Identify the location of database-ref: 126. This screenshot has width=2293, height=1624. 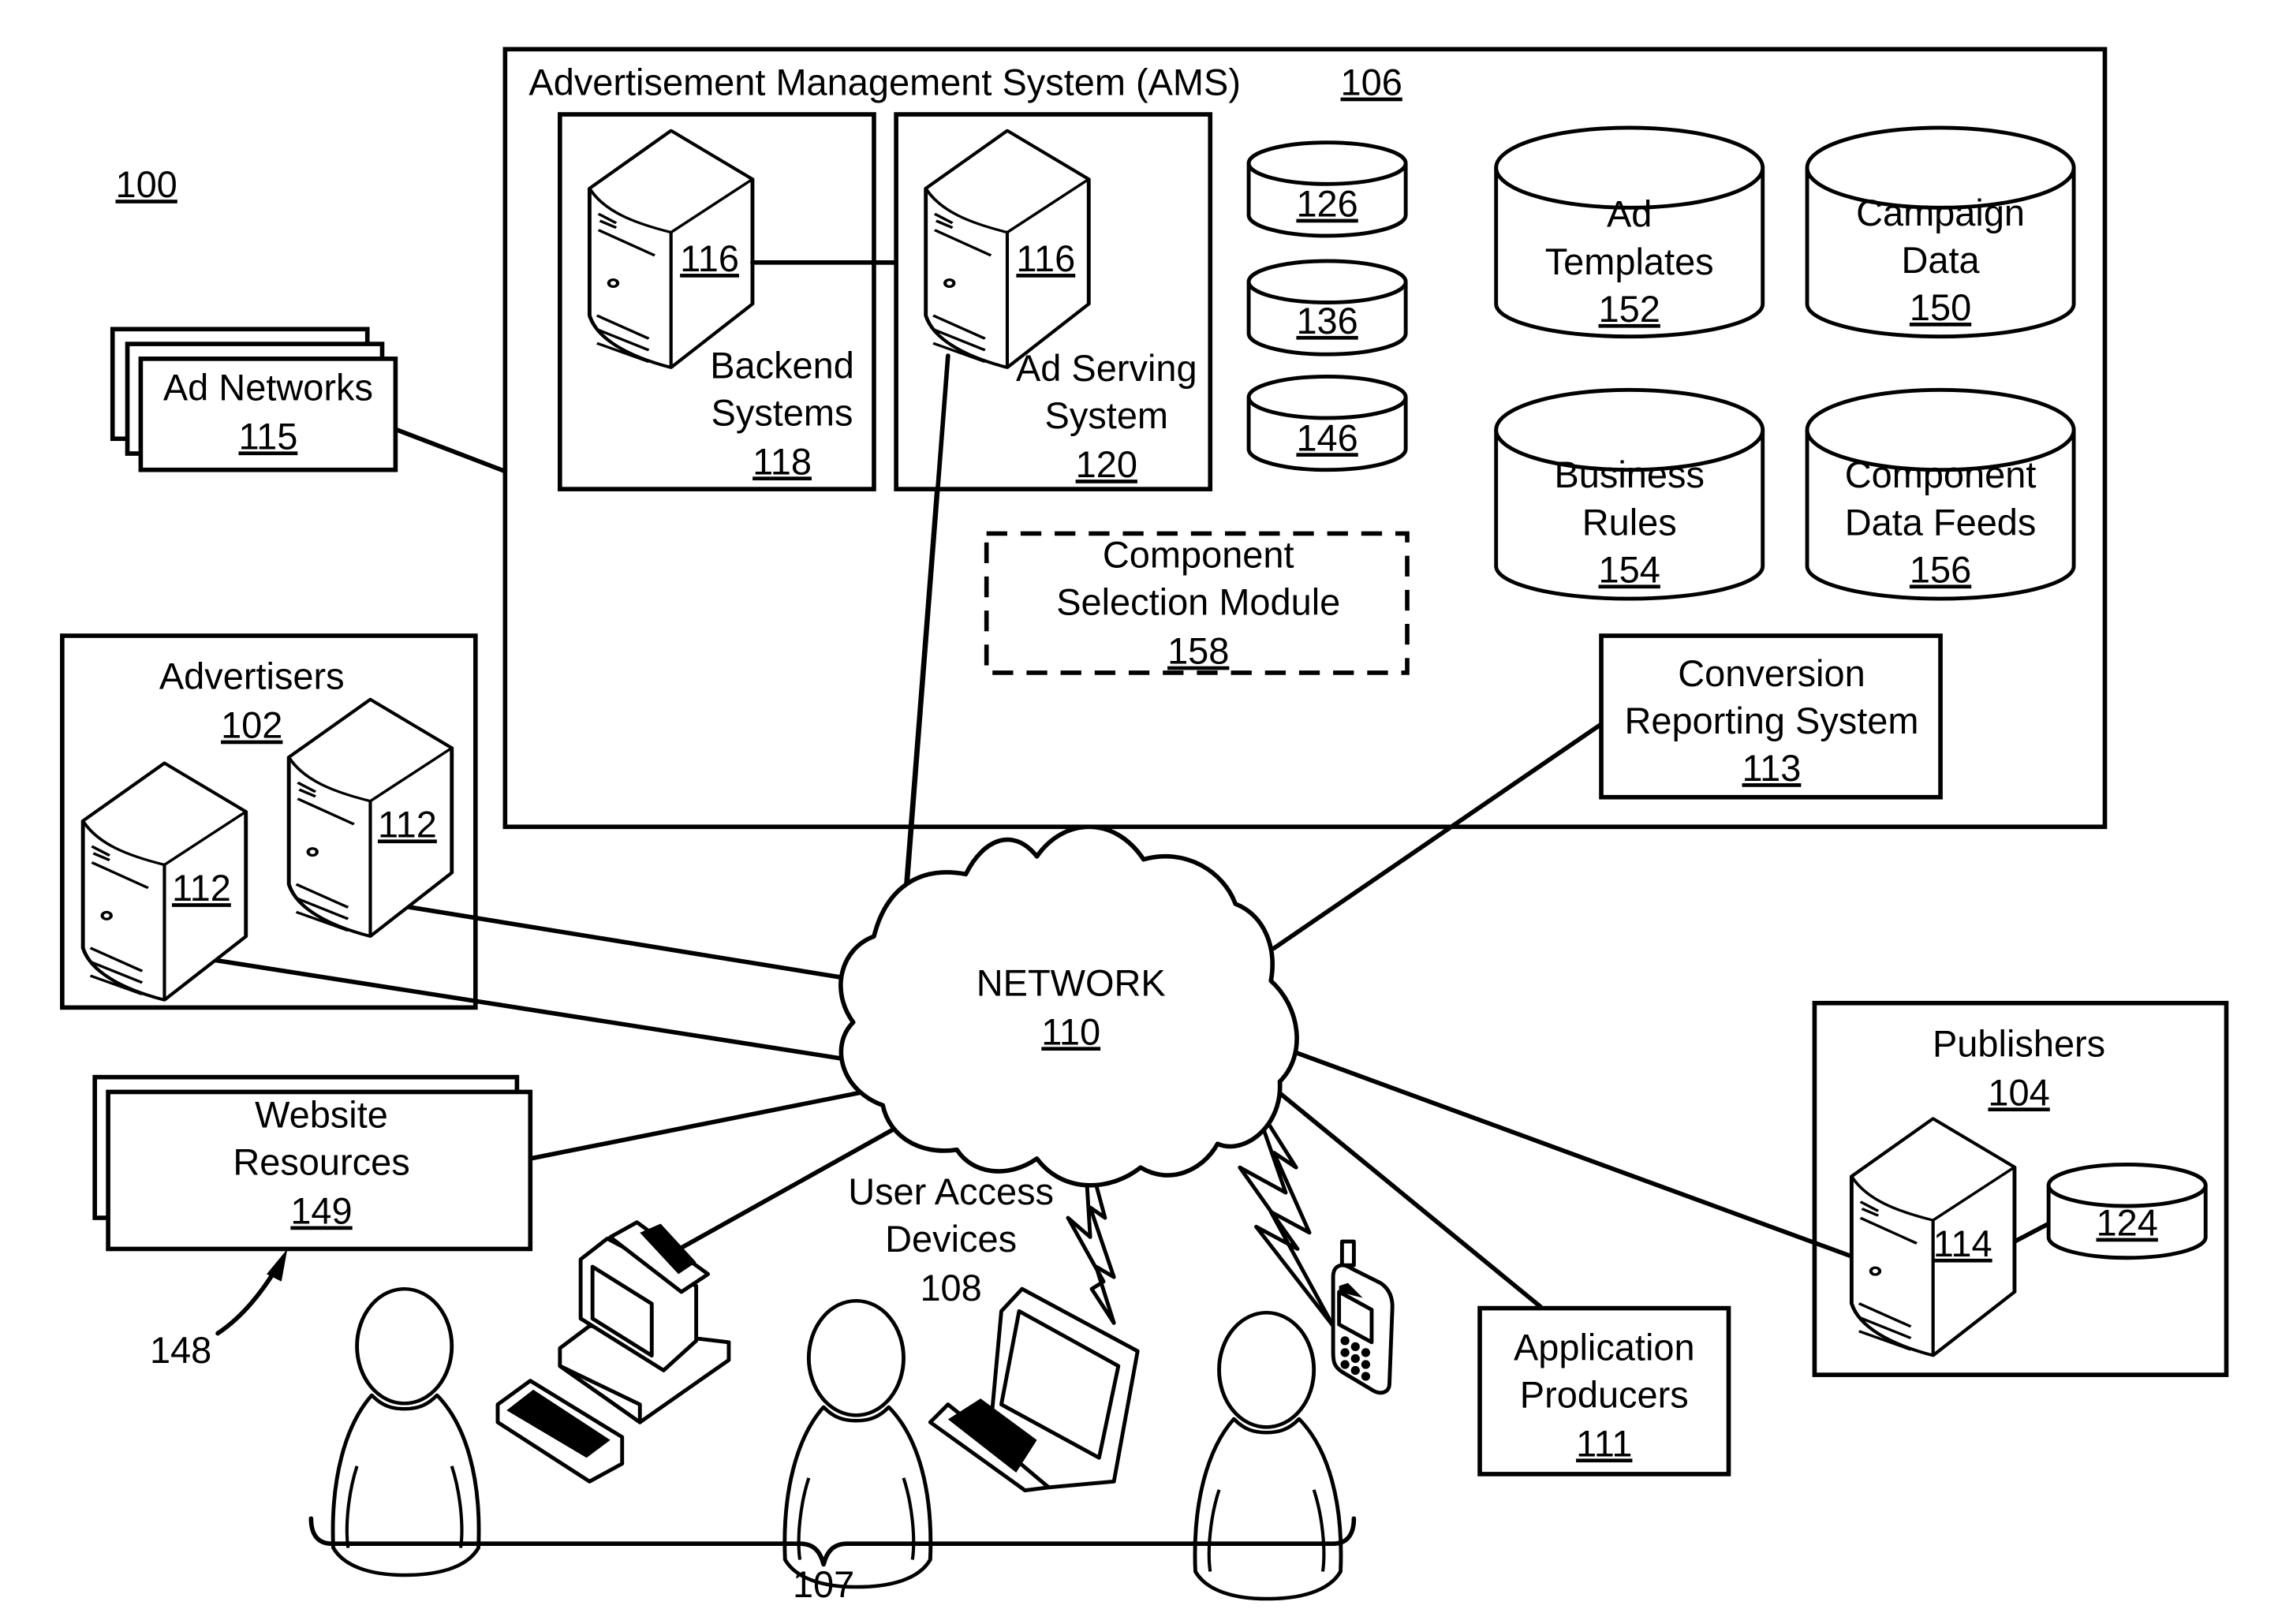
(1327, 204).